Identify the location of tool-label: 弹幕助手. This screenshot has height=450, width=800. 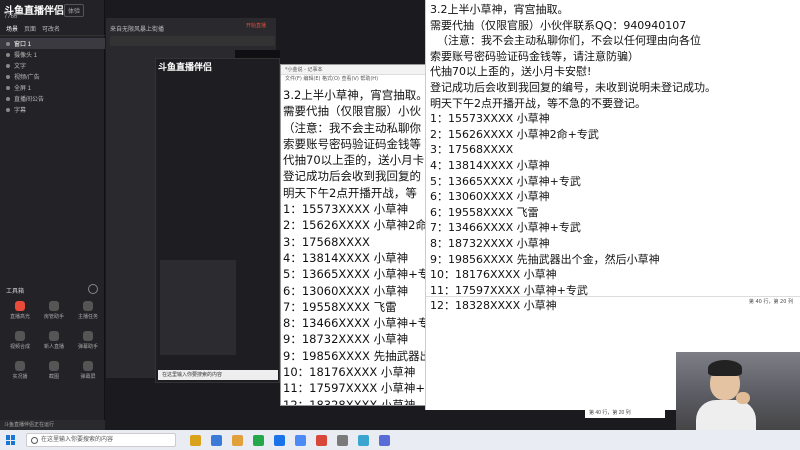
(87, 346).